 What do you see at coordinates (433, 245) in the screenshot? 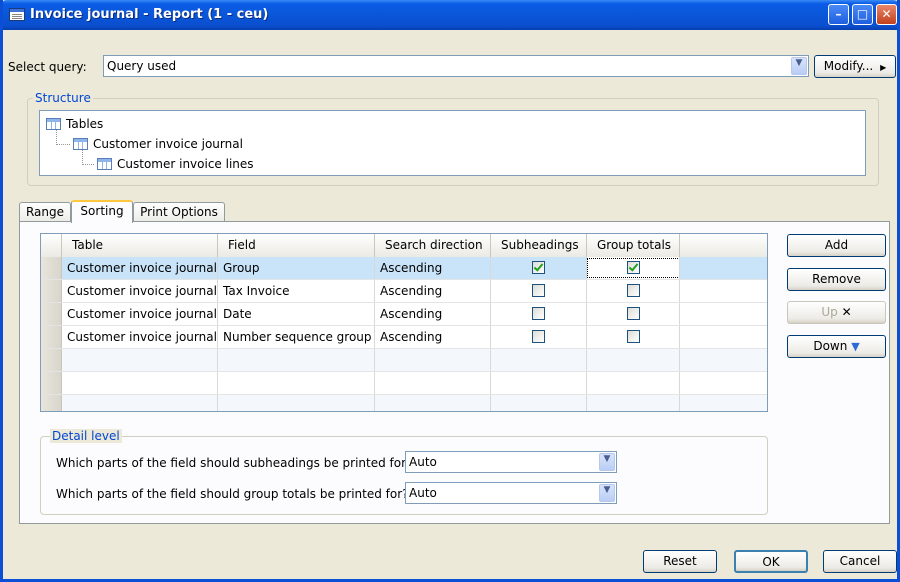
I see `column-header-search-direction: Search direction` at bounding box center [433, 245].